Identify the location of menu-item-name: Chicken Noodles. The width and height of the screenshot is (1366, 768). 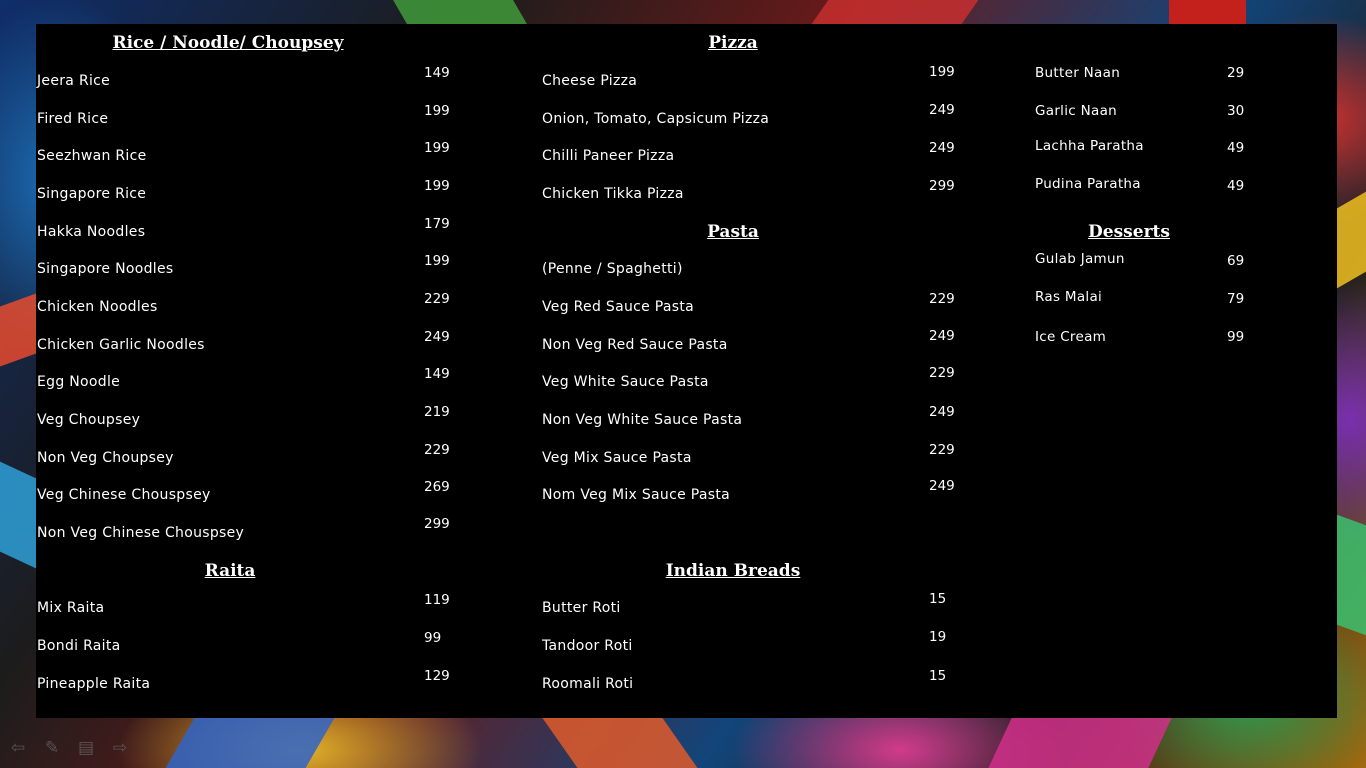
(97, 307).